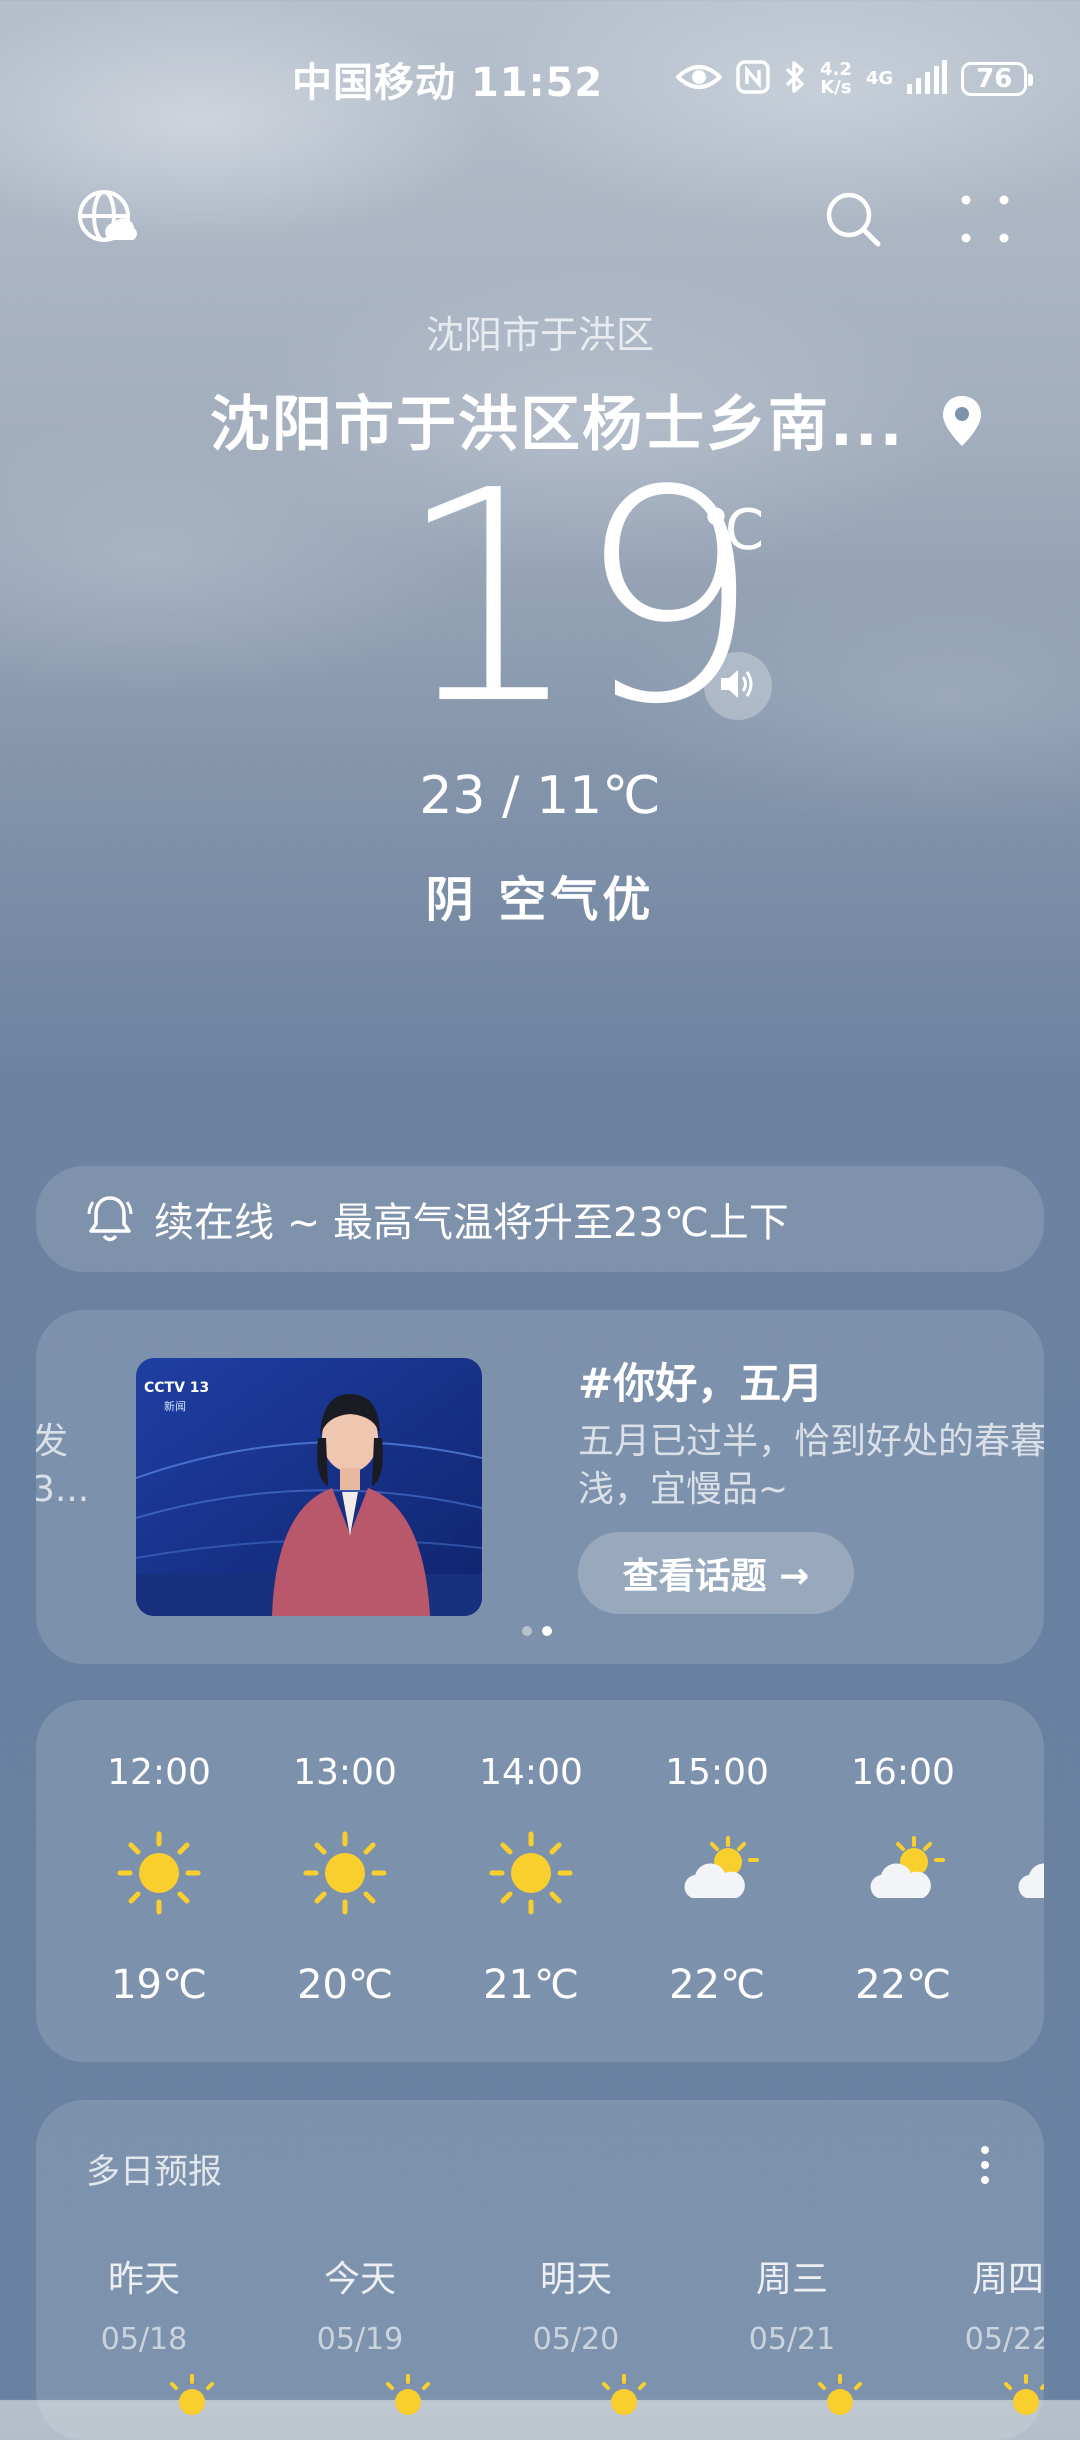  Describe the element at coordinates (836, 78) in the screenshot. I see `network-speed: 4.2 K/s` at that location.